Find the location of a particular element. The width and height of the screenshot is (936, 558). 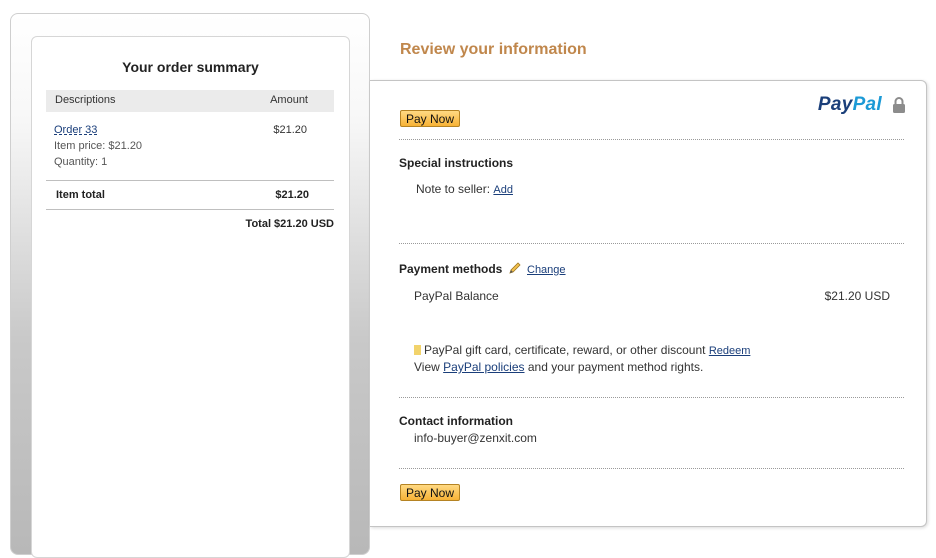

paypal-logo: PayPal is located at coordinates (850, 105).